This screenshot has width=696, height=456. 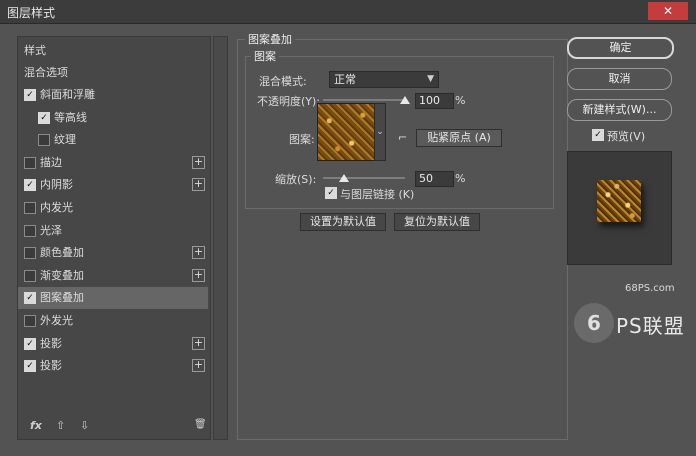 What do you see at coordinates (626, 136) in the screenshot?
I see `preview-label: 预览(V)` at bounding box center [626, 136].